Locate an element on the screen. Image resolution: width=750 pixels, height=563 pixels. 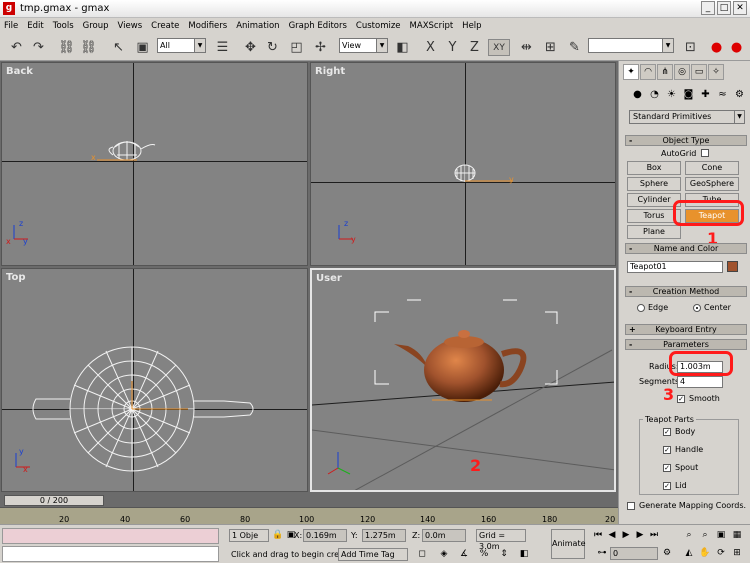
object-type-rollout: - Object Type is located at coordinates (686, 140).